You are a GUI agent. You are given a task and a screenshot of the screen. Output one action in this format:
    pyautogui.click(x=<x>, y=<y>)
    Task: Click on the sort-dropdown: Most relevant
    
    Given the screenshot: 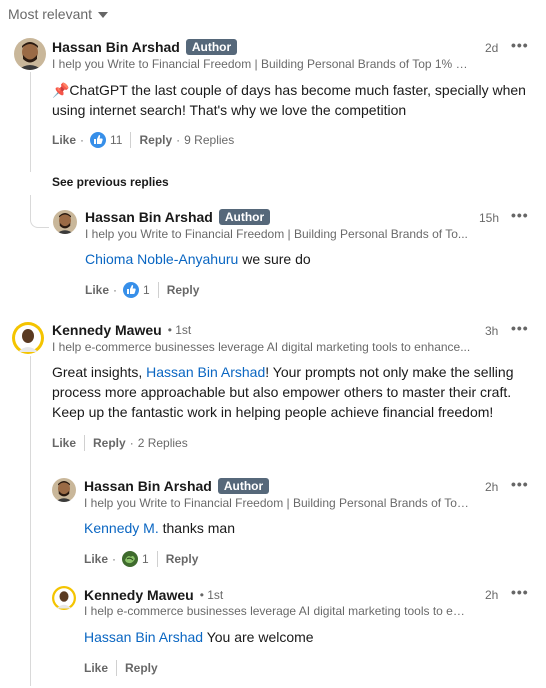 What is the action you would take?
    pyautogui.click(x=58, y=14)
    